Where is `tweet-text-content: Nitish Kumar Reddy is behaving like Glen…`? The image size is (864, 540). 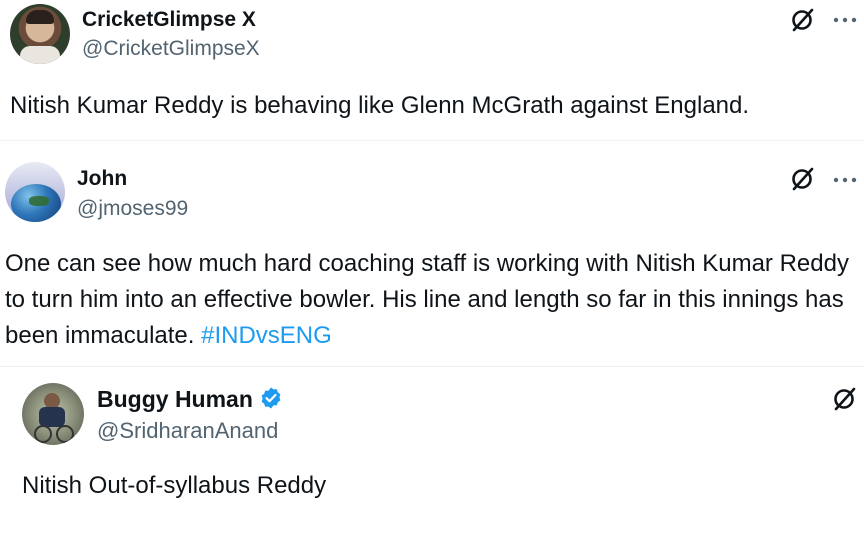
tweet-text-content: Nitish Kumar Reddy is behaving like Glen… is located at coordinates (380, 105).